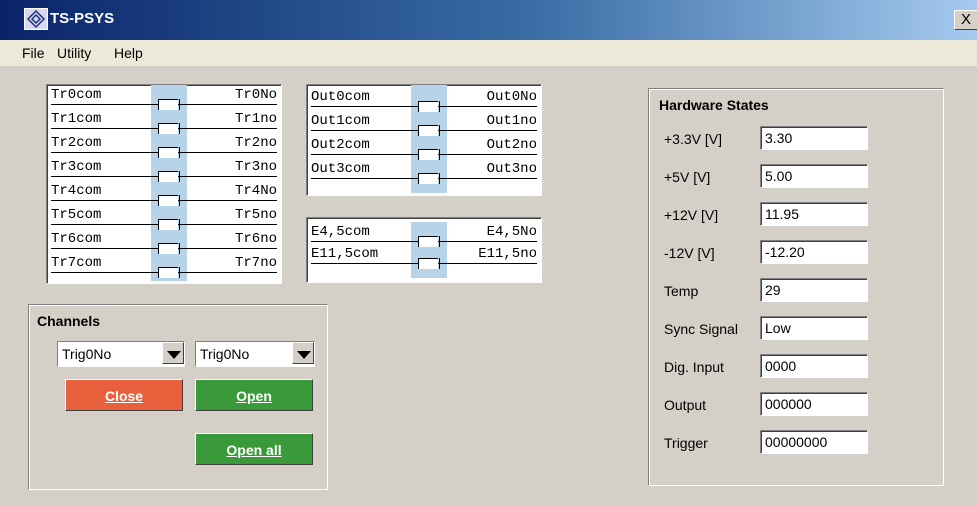 The height and width of the screenshot is (506, 977). What do you see at coordinates (340, 97) in the screenshot?
I see `relay-com-label: Out0com` at bounding box center [340, 97].